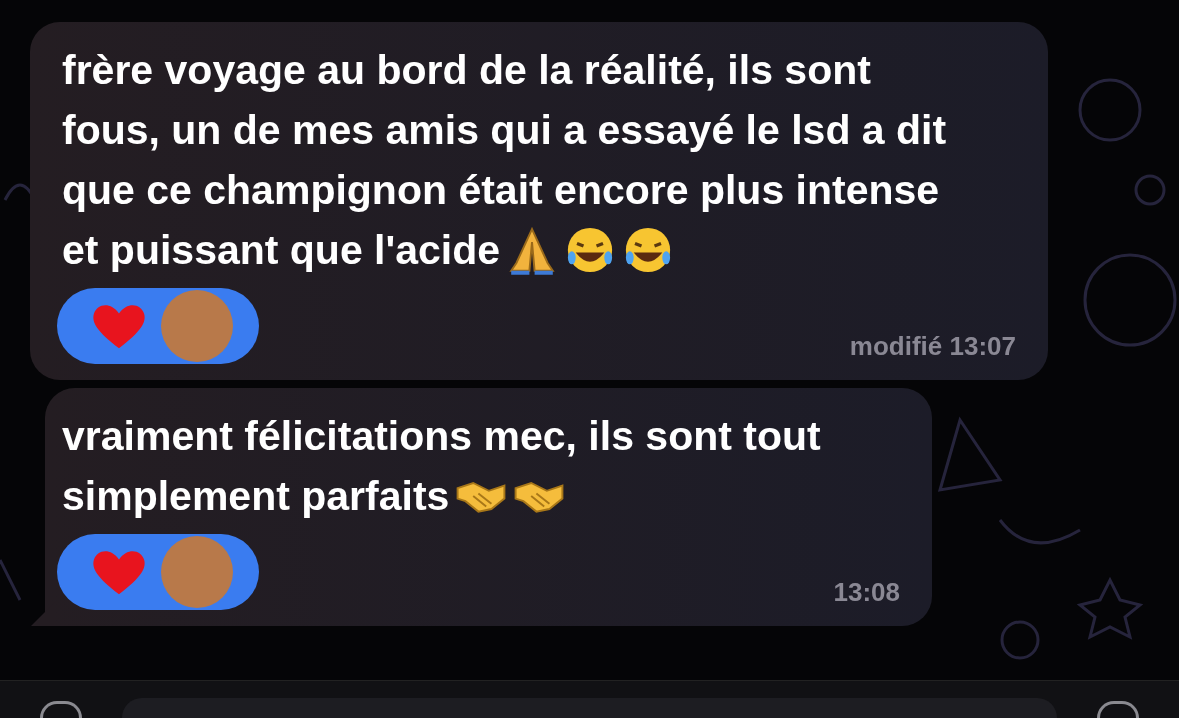 Image resolution: width=1179 pixels, height=718 pixels. What do you see at coordinates (441, 436) in the screenshot?
I see `message-text: vraiment félicitations mec, ils sont tout` at bounding box center [441, 436].